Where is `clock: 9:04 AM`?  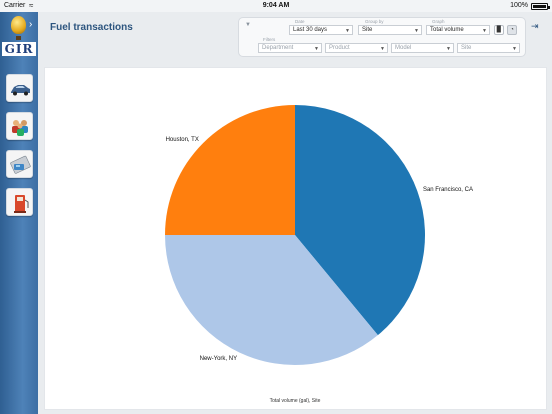 clock: 9:04 AM is located at coordinates (276, 5).